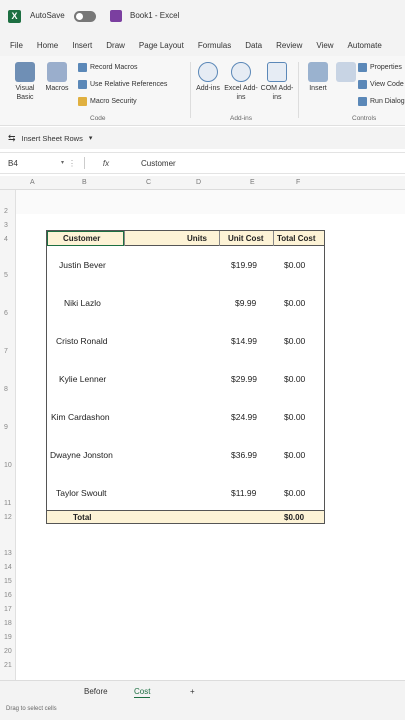 The width and height of the screenshot is (405, 720). Describe the element at coordinates (107, 101) in the screenshot. I see `macro-security-button: Macro Security` at that location.